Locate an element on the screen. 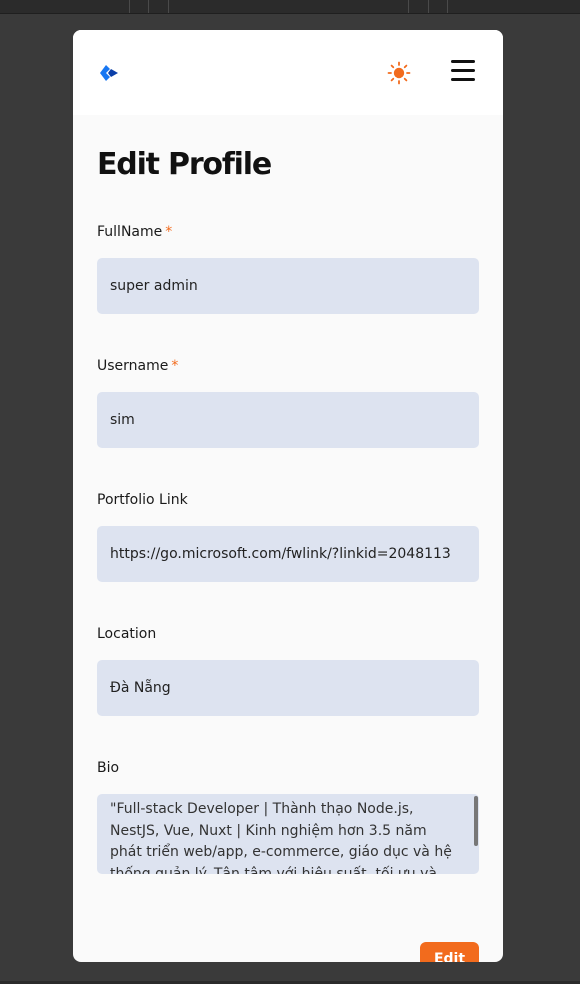  fullname-label-text: FullName is located at coordinates (130, 232).